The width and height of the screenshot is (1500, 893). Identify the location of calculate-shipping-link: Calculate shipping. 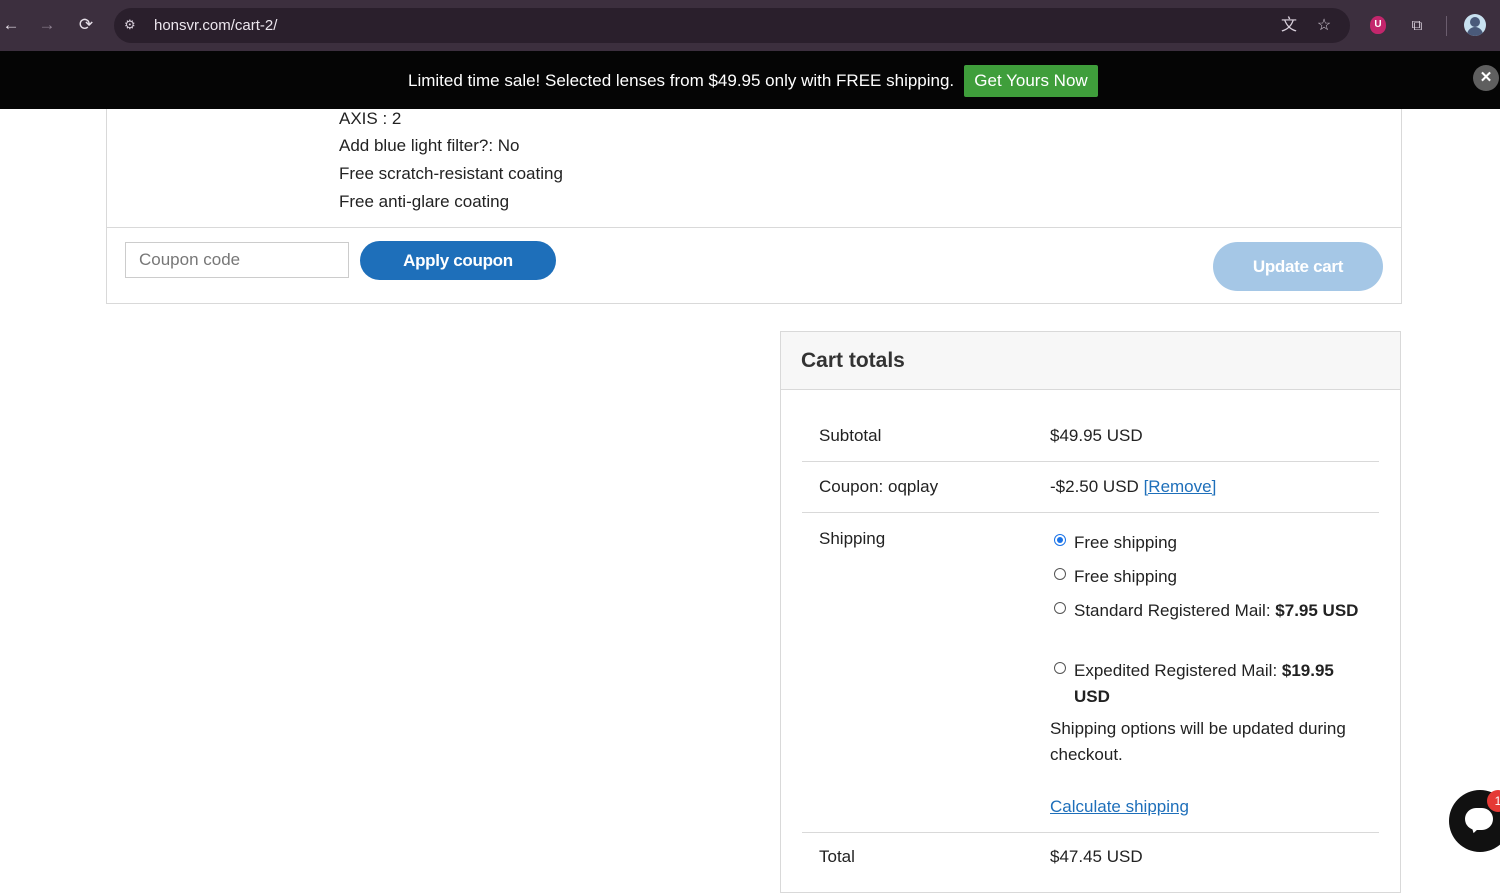
(1119, 807).